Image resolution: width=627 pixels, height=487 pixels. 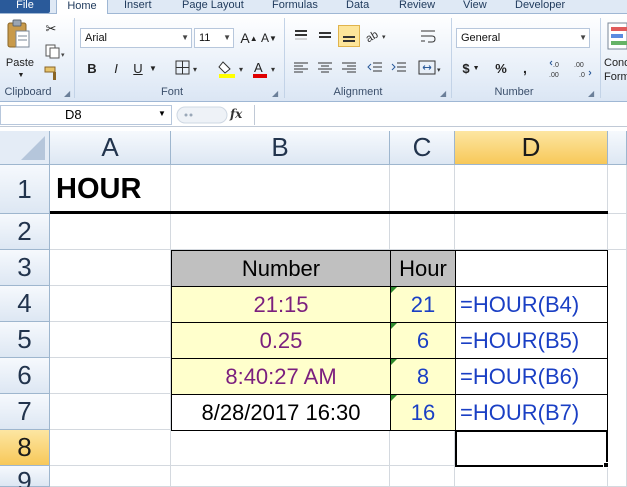 What do you see at coordinates (440, 115) in the screenshot?
I see `formula-input` at bounding box center [440, 115].